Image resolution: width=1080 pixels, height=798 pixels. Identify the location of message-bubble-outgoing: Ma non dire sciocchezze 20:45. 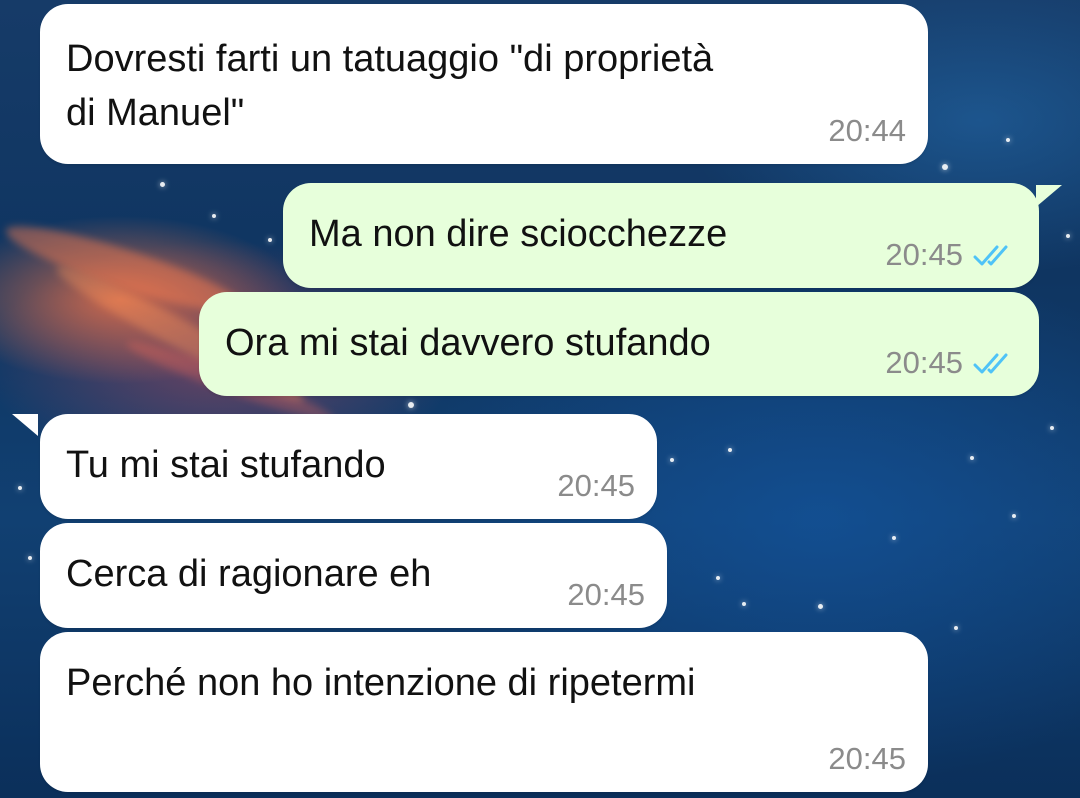
(661, 235).